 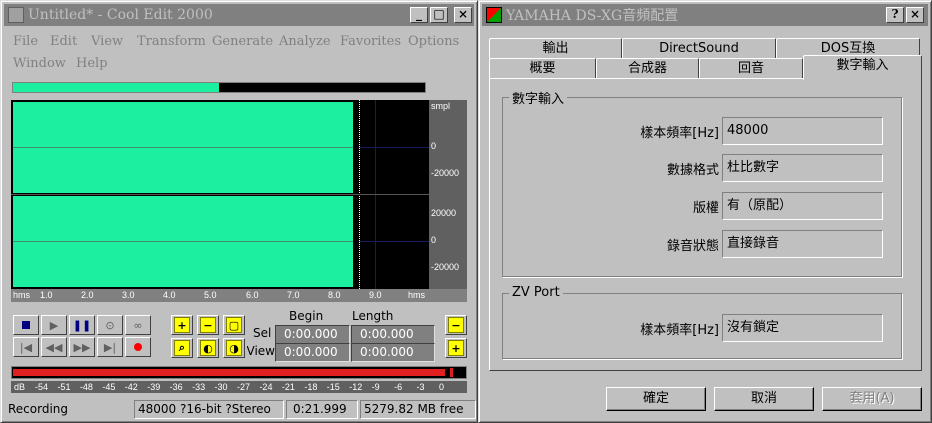 What do you see at coordinates (555, 48) in the screenshot?
I see `tab-output: 輸出` at bounding box center [555, 48].